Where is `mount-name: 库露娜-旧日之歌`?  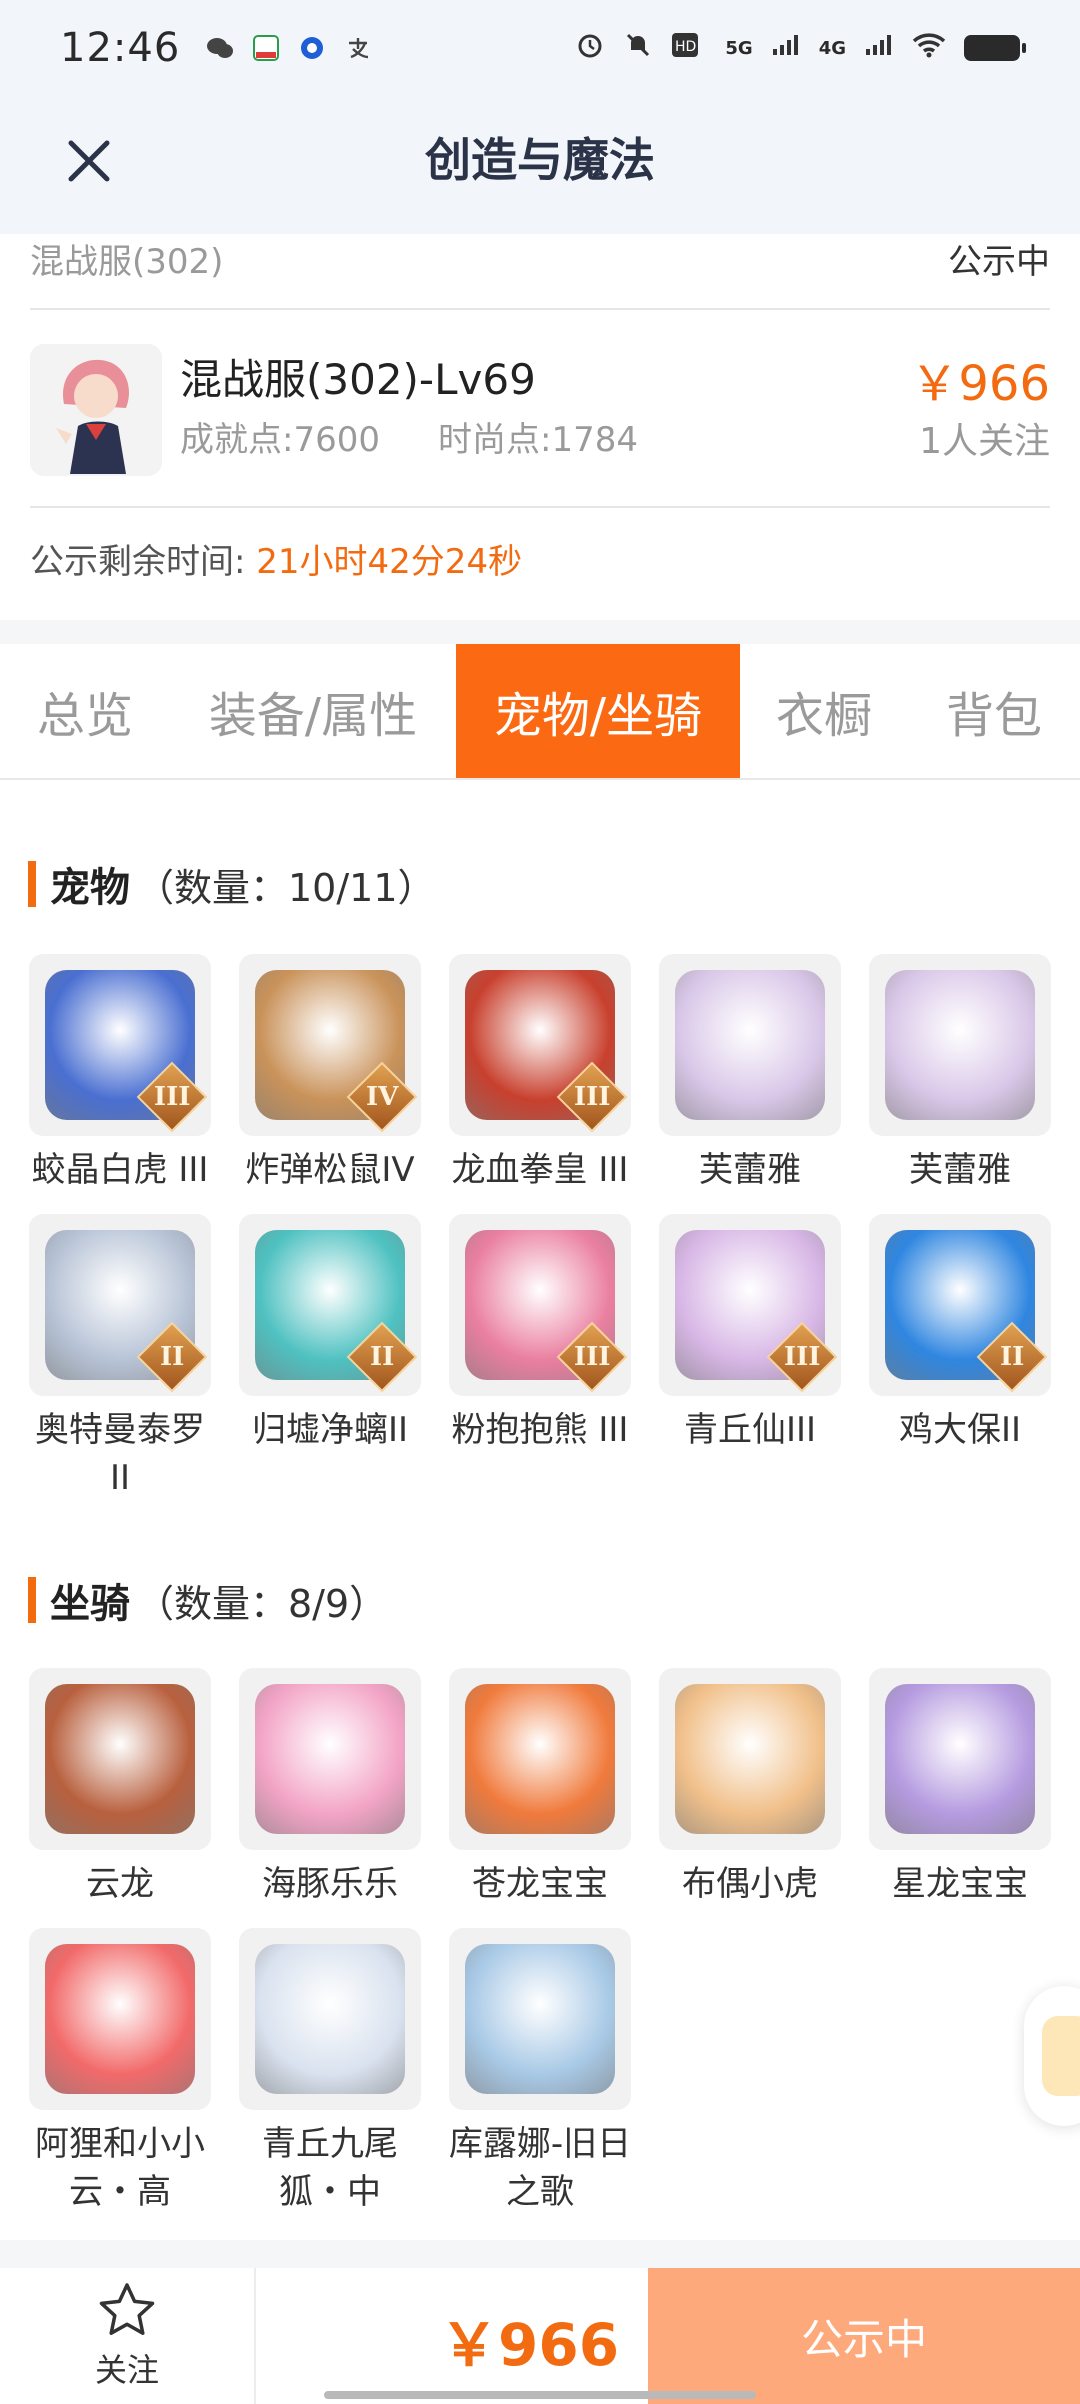
mount-name: 库露娜-旧日之歌 is located at coordinates (540, 2168).